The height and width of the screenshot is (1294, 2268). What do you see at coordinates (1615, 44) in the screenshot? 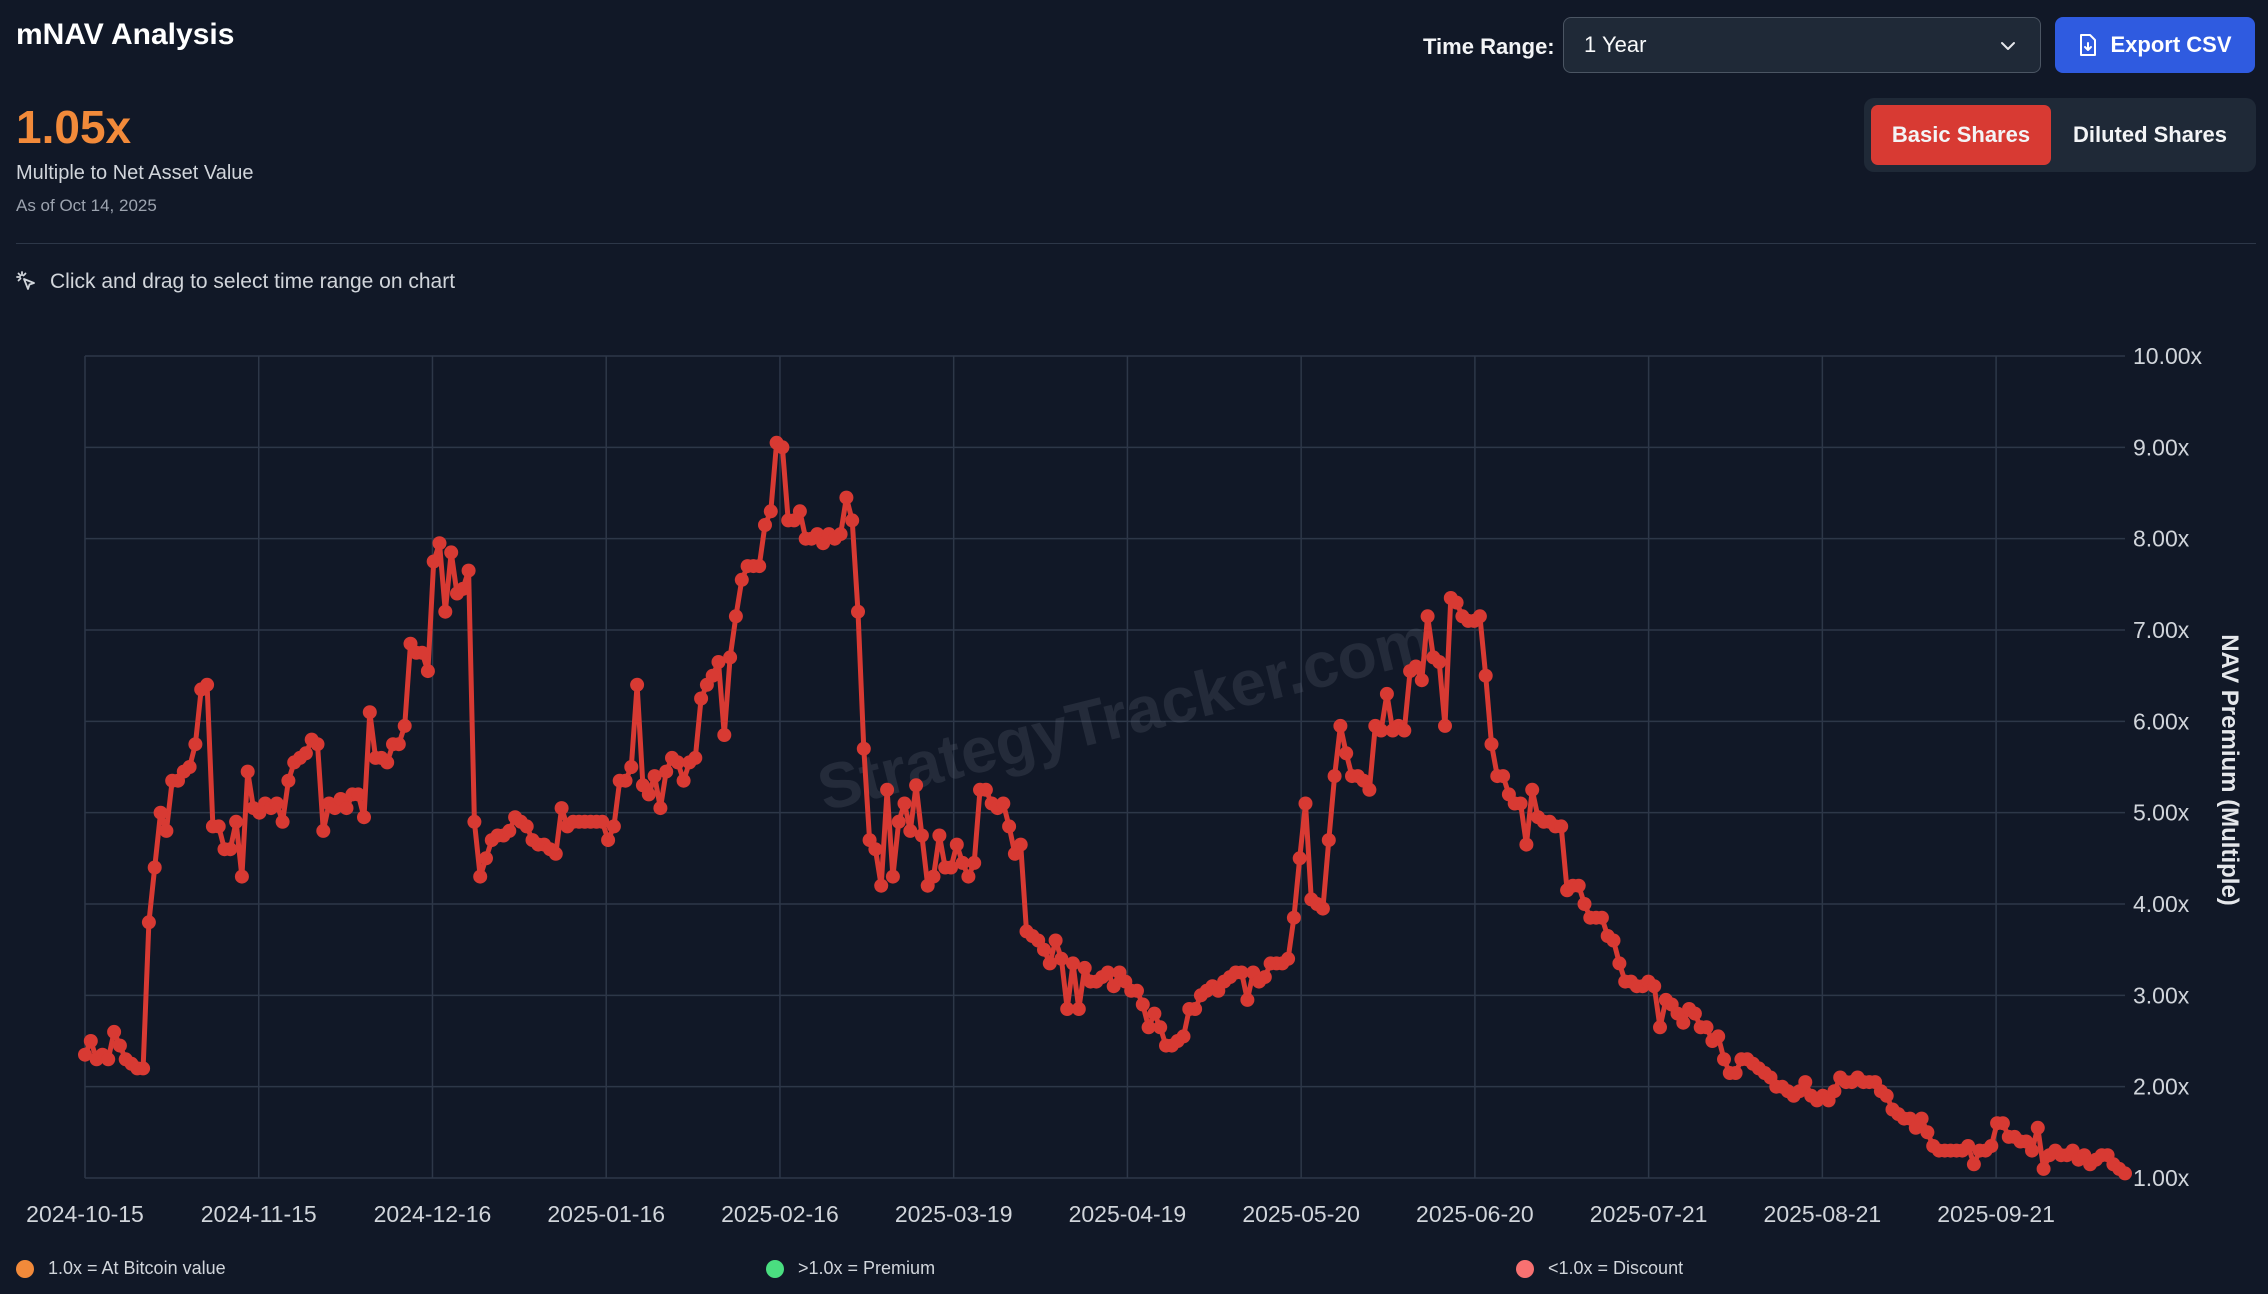
I see `time-range-value: 1 Year` at bounding box center [1615, 44].